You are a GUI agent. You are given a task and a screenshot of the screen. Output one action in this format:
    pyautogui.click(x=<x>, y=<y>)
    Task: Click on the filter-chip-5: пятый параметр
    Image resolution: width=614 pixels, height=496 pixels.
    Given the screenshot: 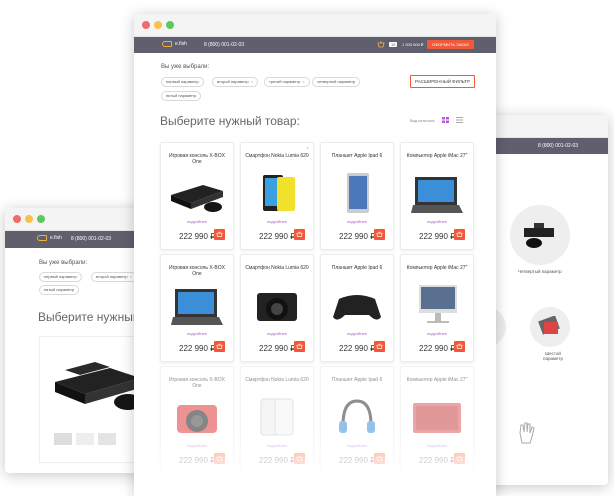 What is the action you would take?
    pyautogui.click(x=181, y=96)
    